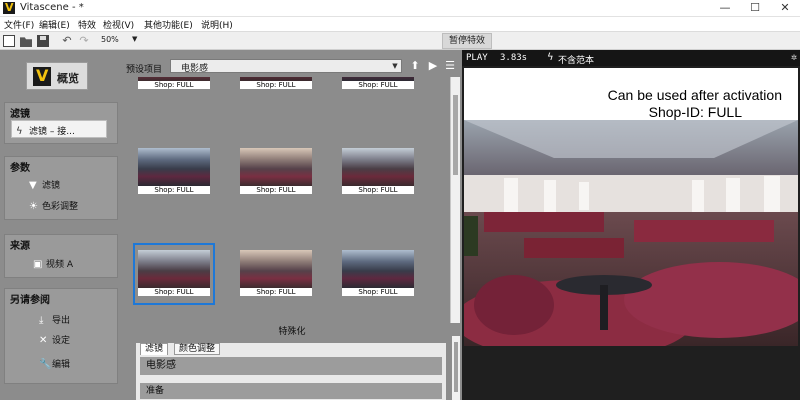  I want to click on upload-arrow-icon: ⬆, so click(415, 65).